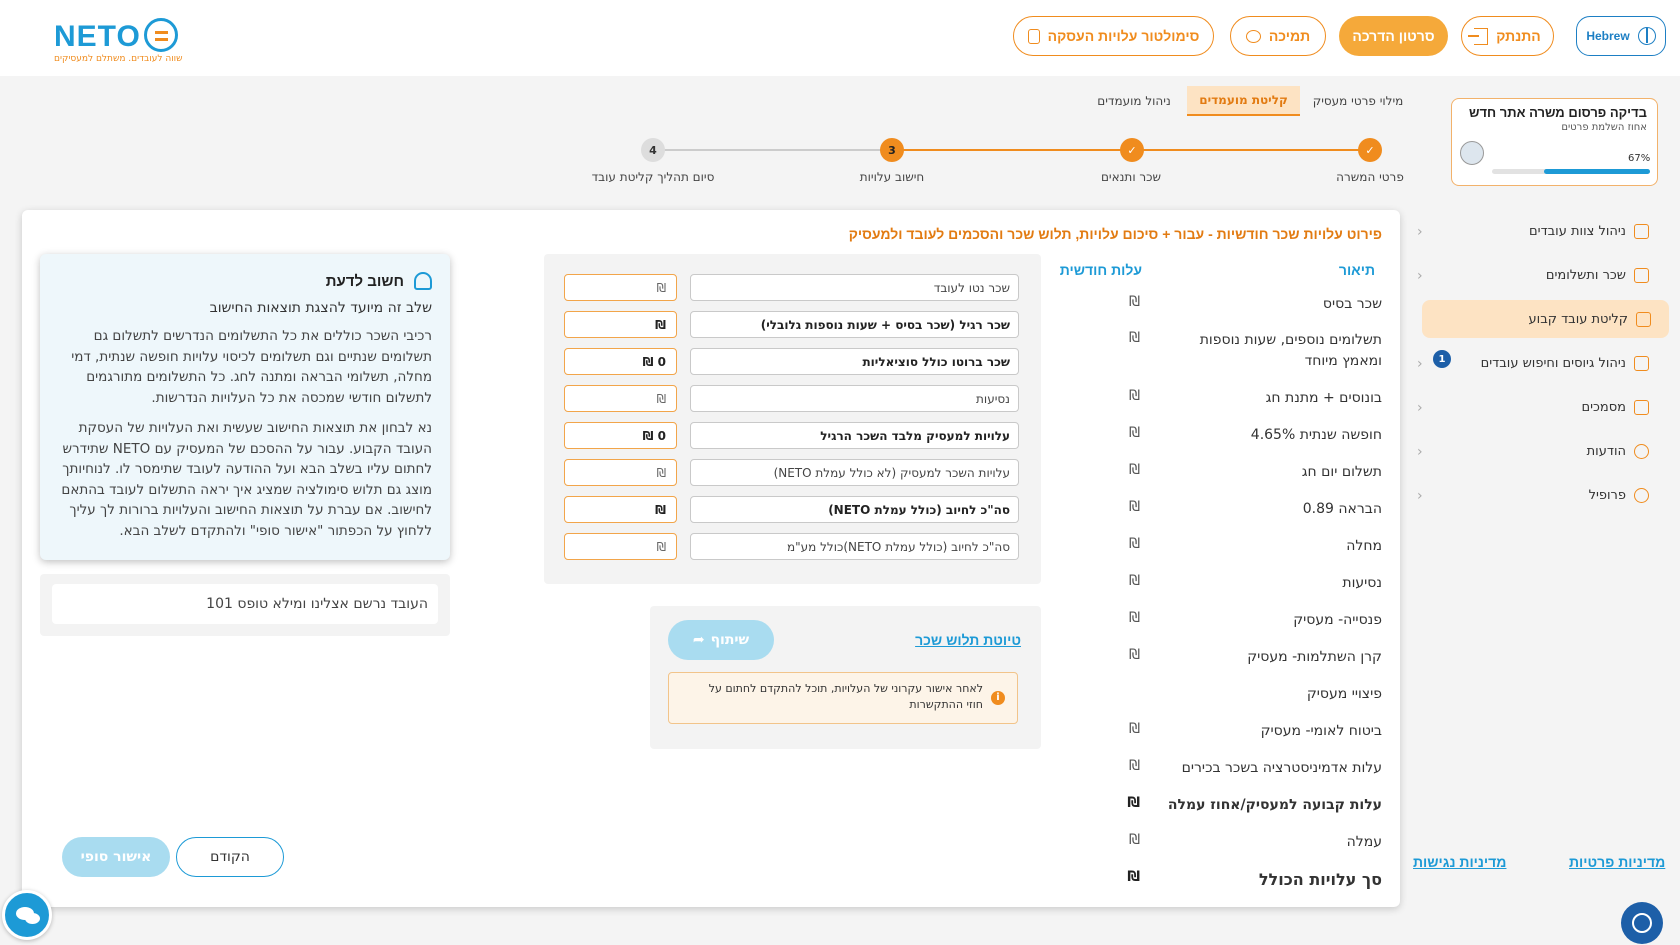  I want to click on step-3-label: חישוב עלויות, so click(892, 177).